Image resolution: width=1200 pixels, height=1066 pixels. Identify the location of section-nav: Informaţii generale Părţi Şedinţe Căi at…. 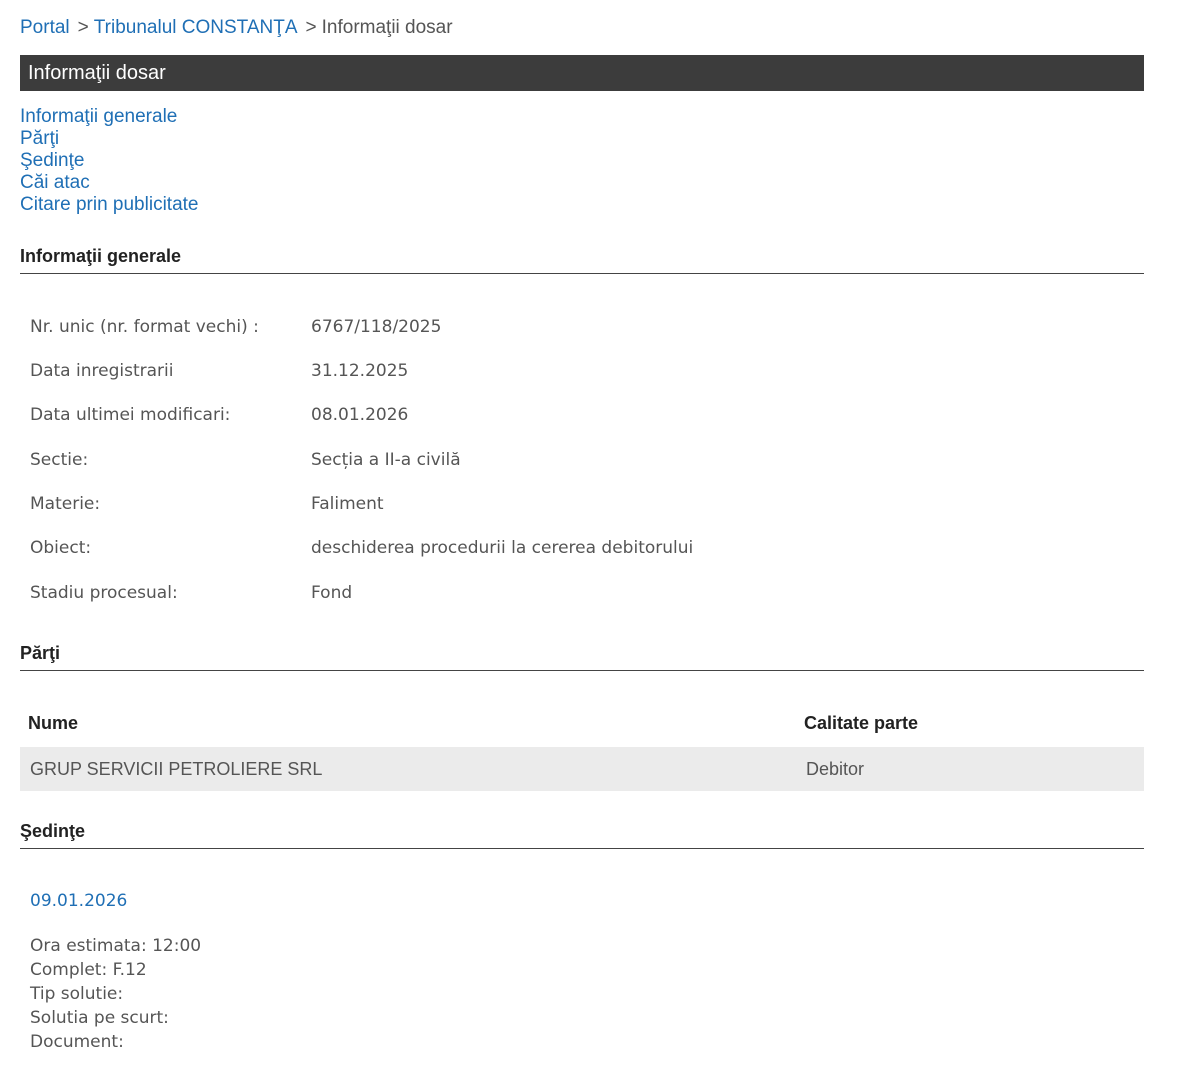
(109, 161).